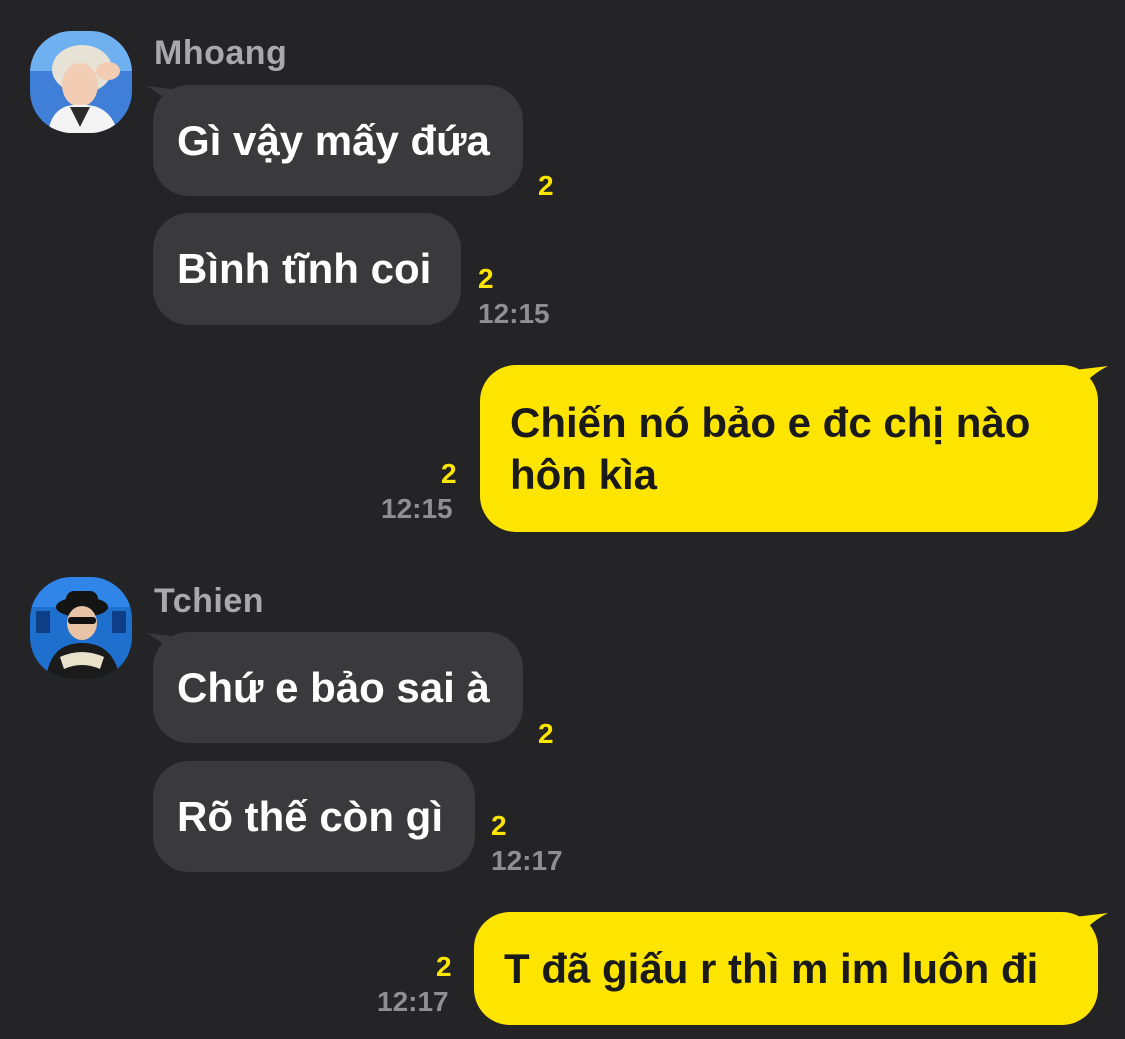 The width and height of the screenshot is (1125, 1039). Describe the element at coordinates (209, 601) in the screenshot. I see `sender-name: Tchien` at that location.